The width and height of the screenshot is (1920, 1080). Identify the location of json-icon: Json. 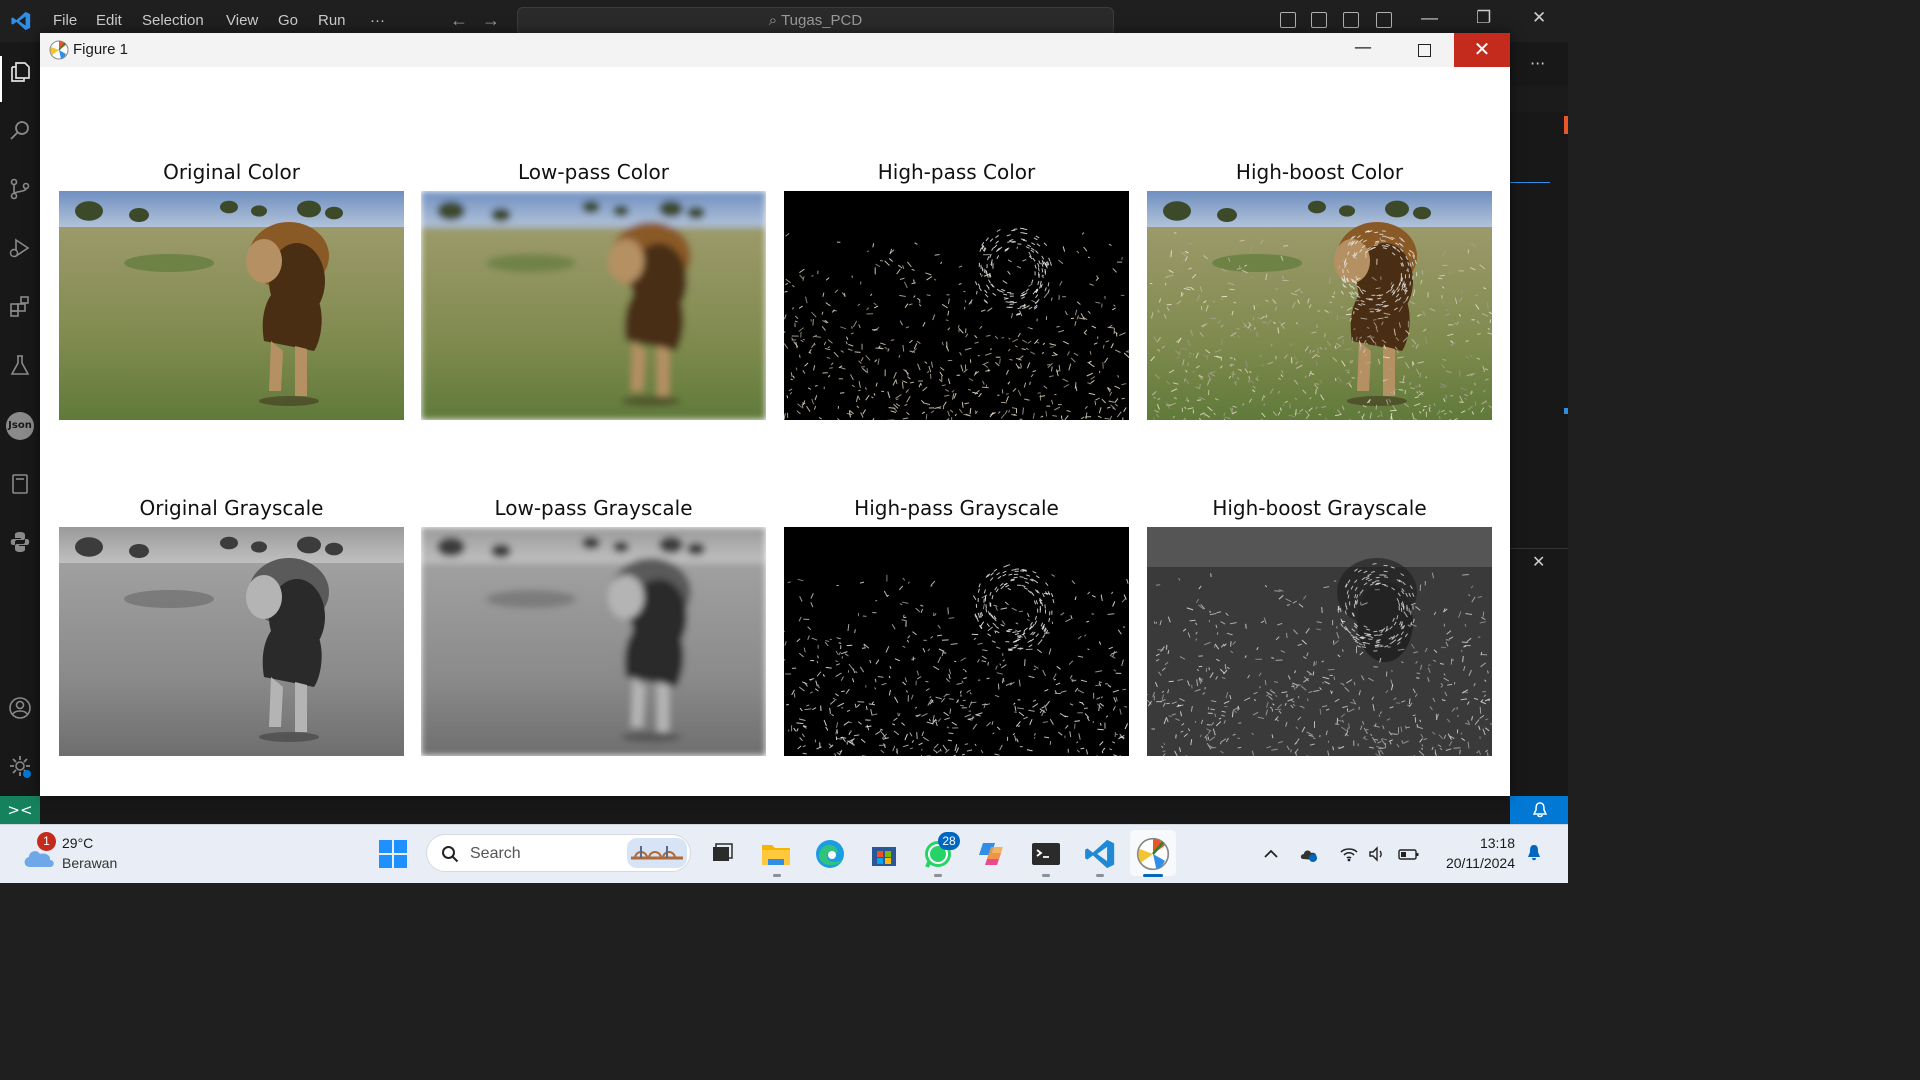
(20, 426).